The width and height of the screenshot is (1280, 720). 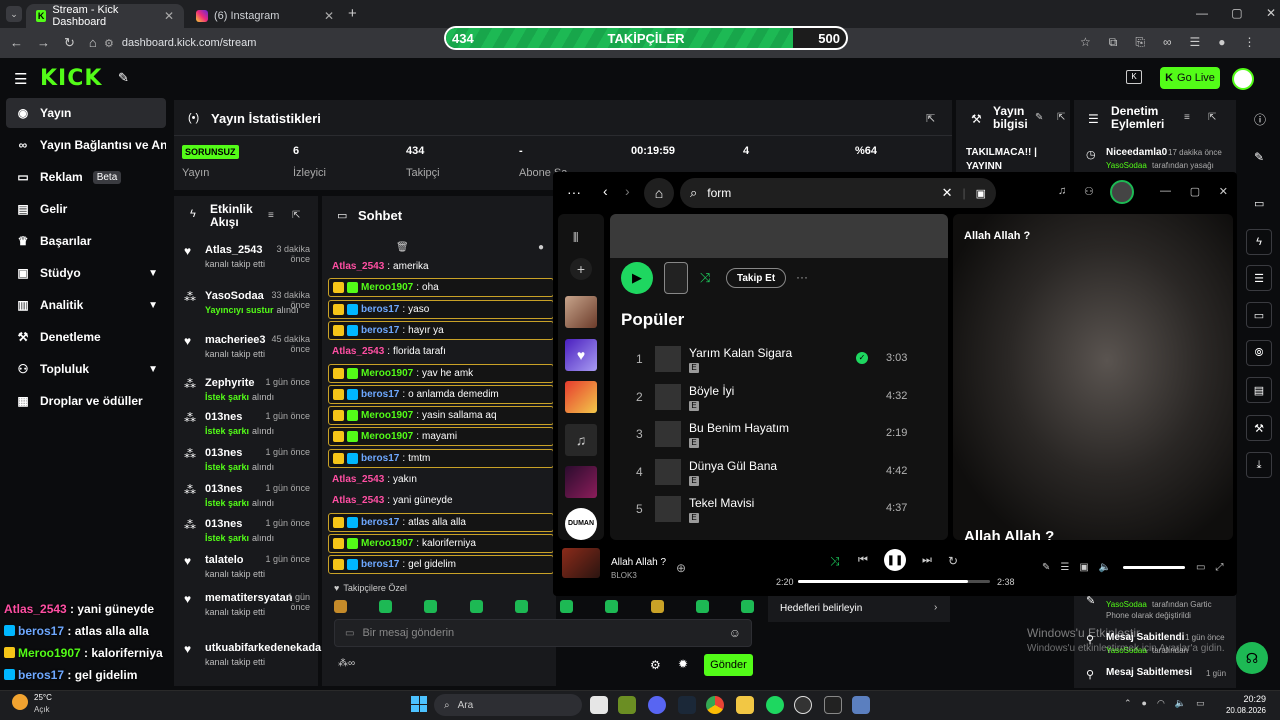 What do you see at coordinates (581, 524) in the screenshot?
I see `library-item-duman: DUMAN` at bounding box center [581, 524].